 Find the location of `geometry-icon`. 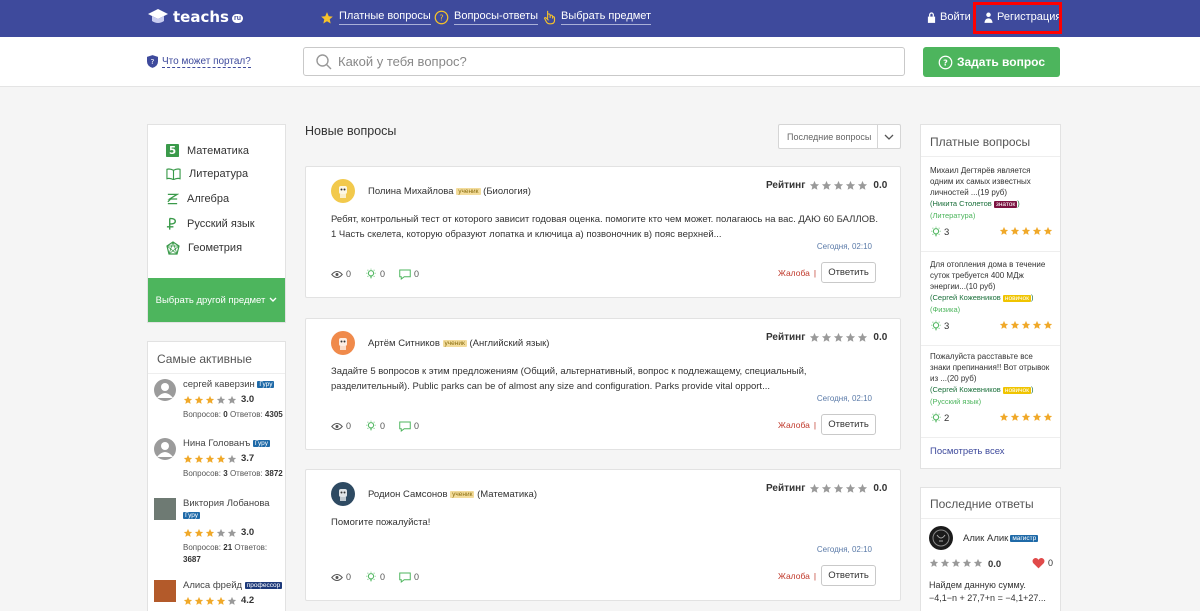

geometry-icon is located at coordinates (173, 248).